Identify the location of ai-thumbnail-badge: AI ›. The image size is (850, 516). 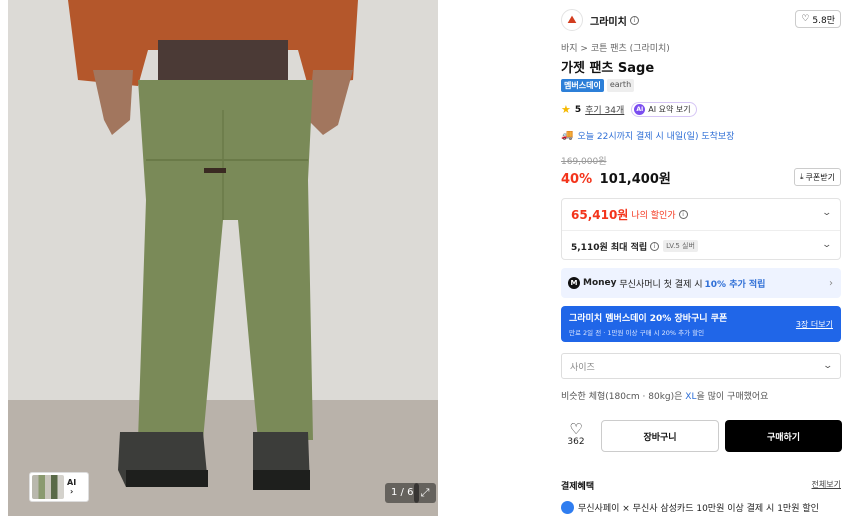
(71, 487).